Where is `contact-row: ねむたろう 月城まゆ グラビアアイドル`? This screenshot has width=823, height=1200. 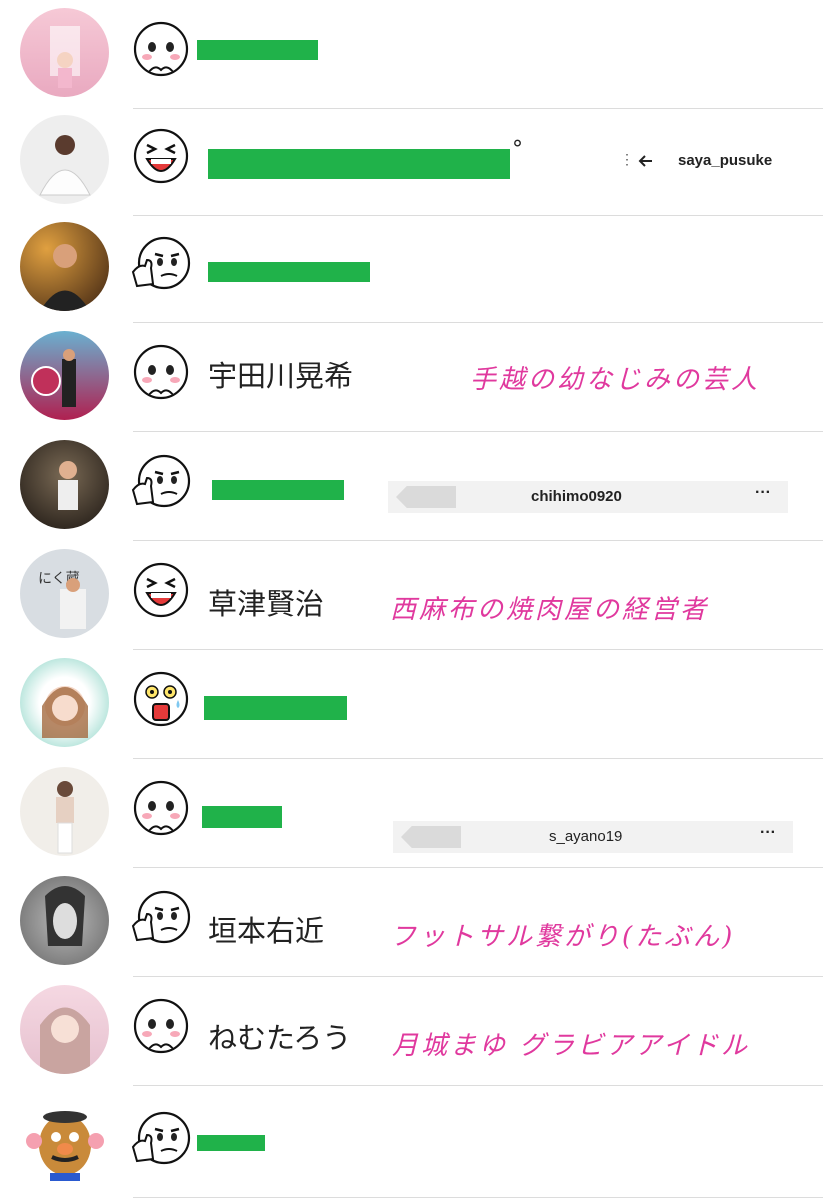
contact-row: ねむたろう 月城まゆ グラビアアイドル is located at coordinates (411, 1031).